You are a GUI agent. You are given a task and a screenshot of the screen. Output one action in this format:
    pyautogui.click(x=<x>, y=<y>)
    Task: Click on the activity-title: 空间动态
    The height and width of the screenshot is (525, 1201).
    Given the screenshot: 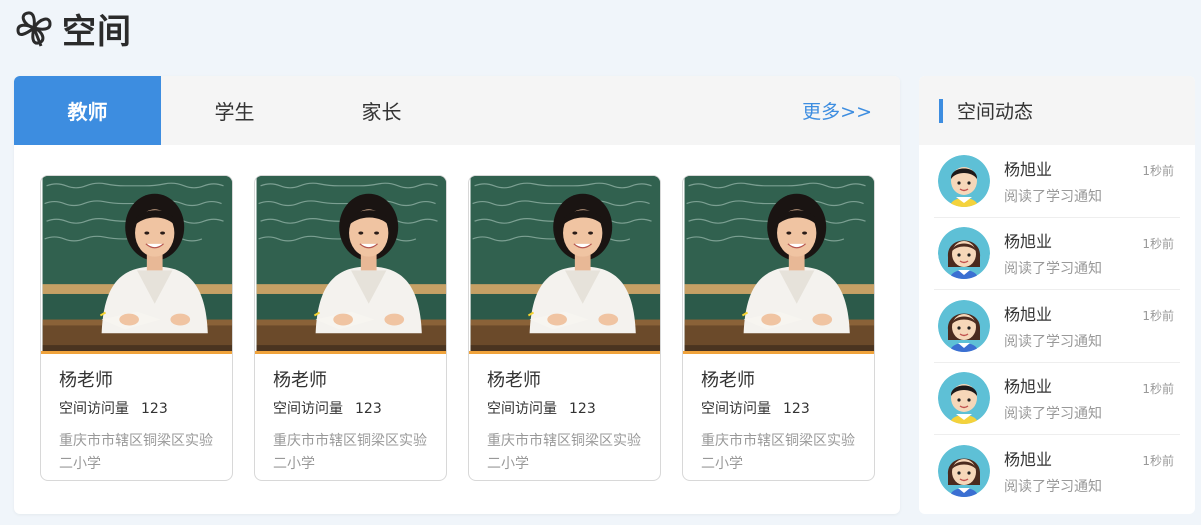 What is the action you would take?
    pyautogui.click(x=995, y=112)
    